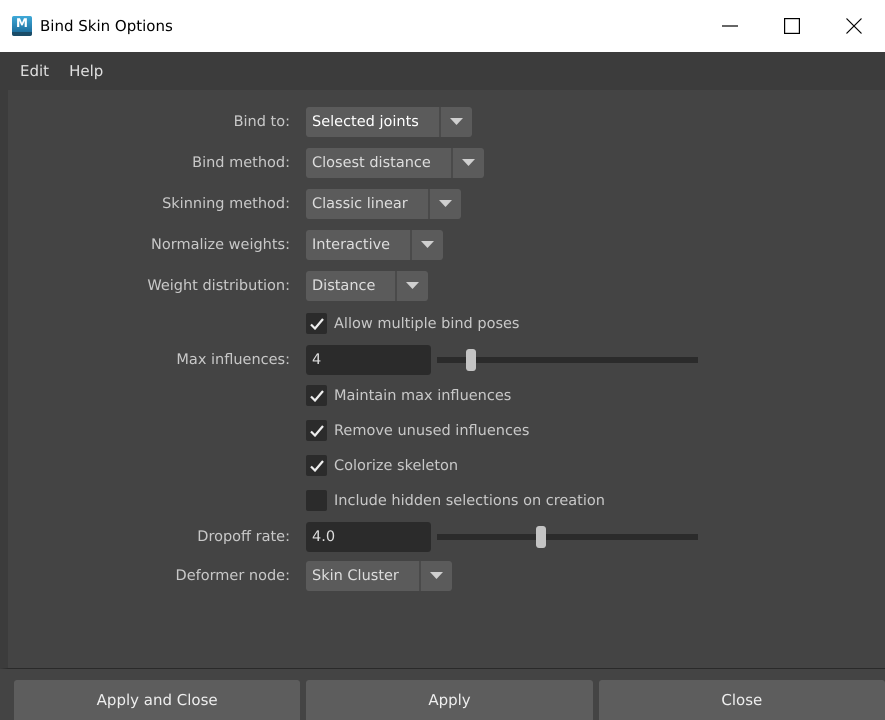  I want to click on dialog-button: Close, so click(741, 700).